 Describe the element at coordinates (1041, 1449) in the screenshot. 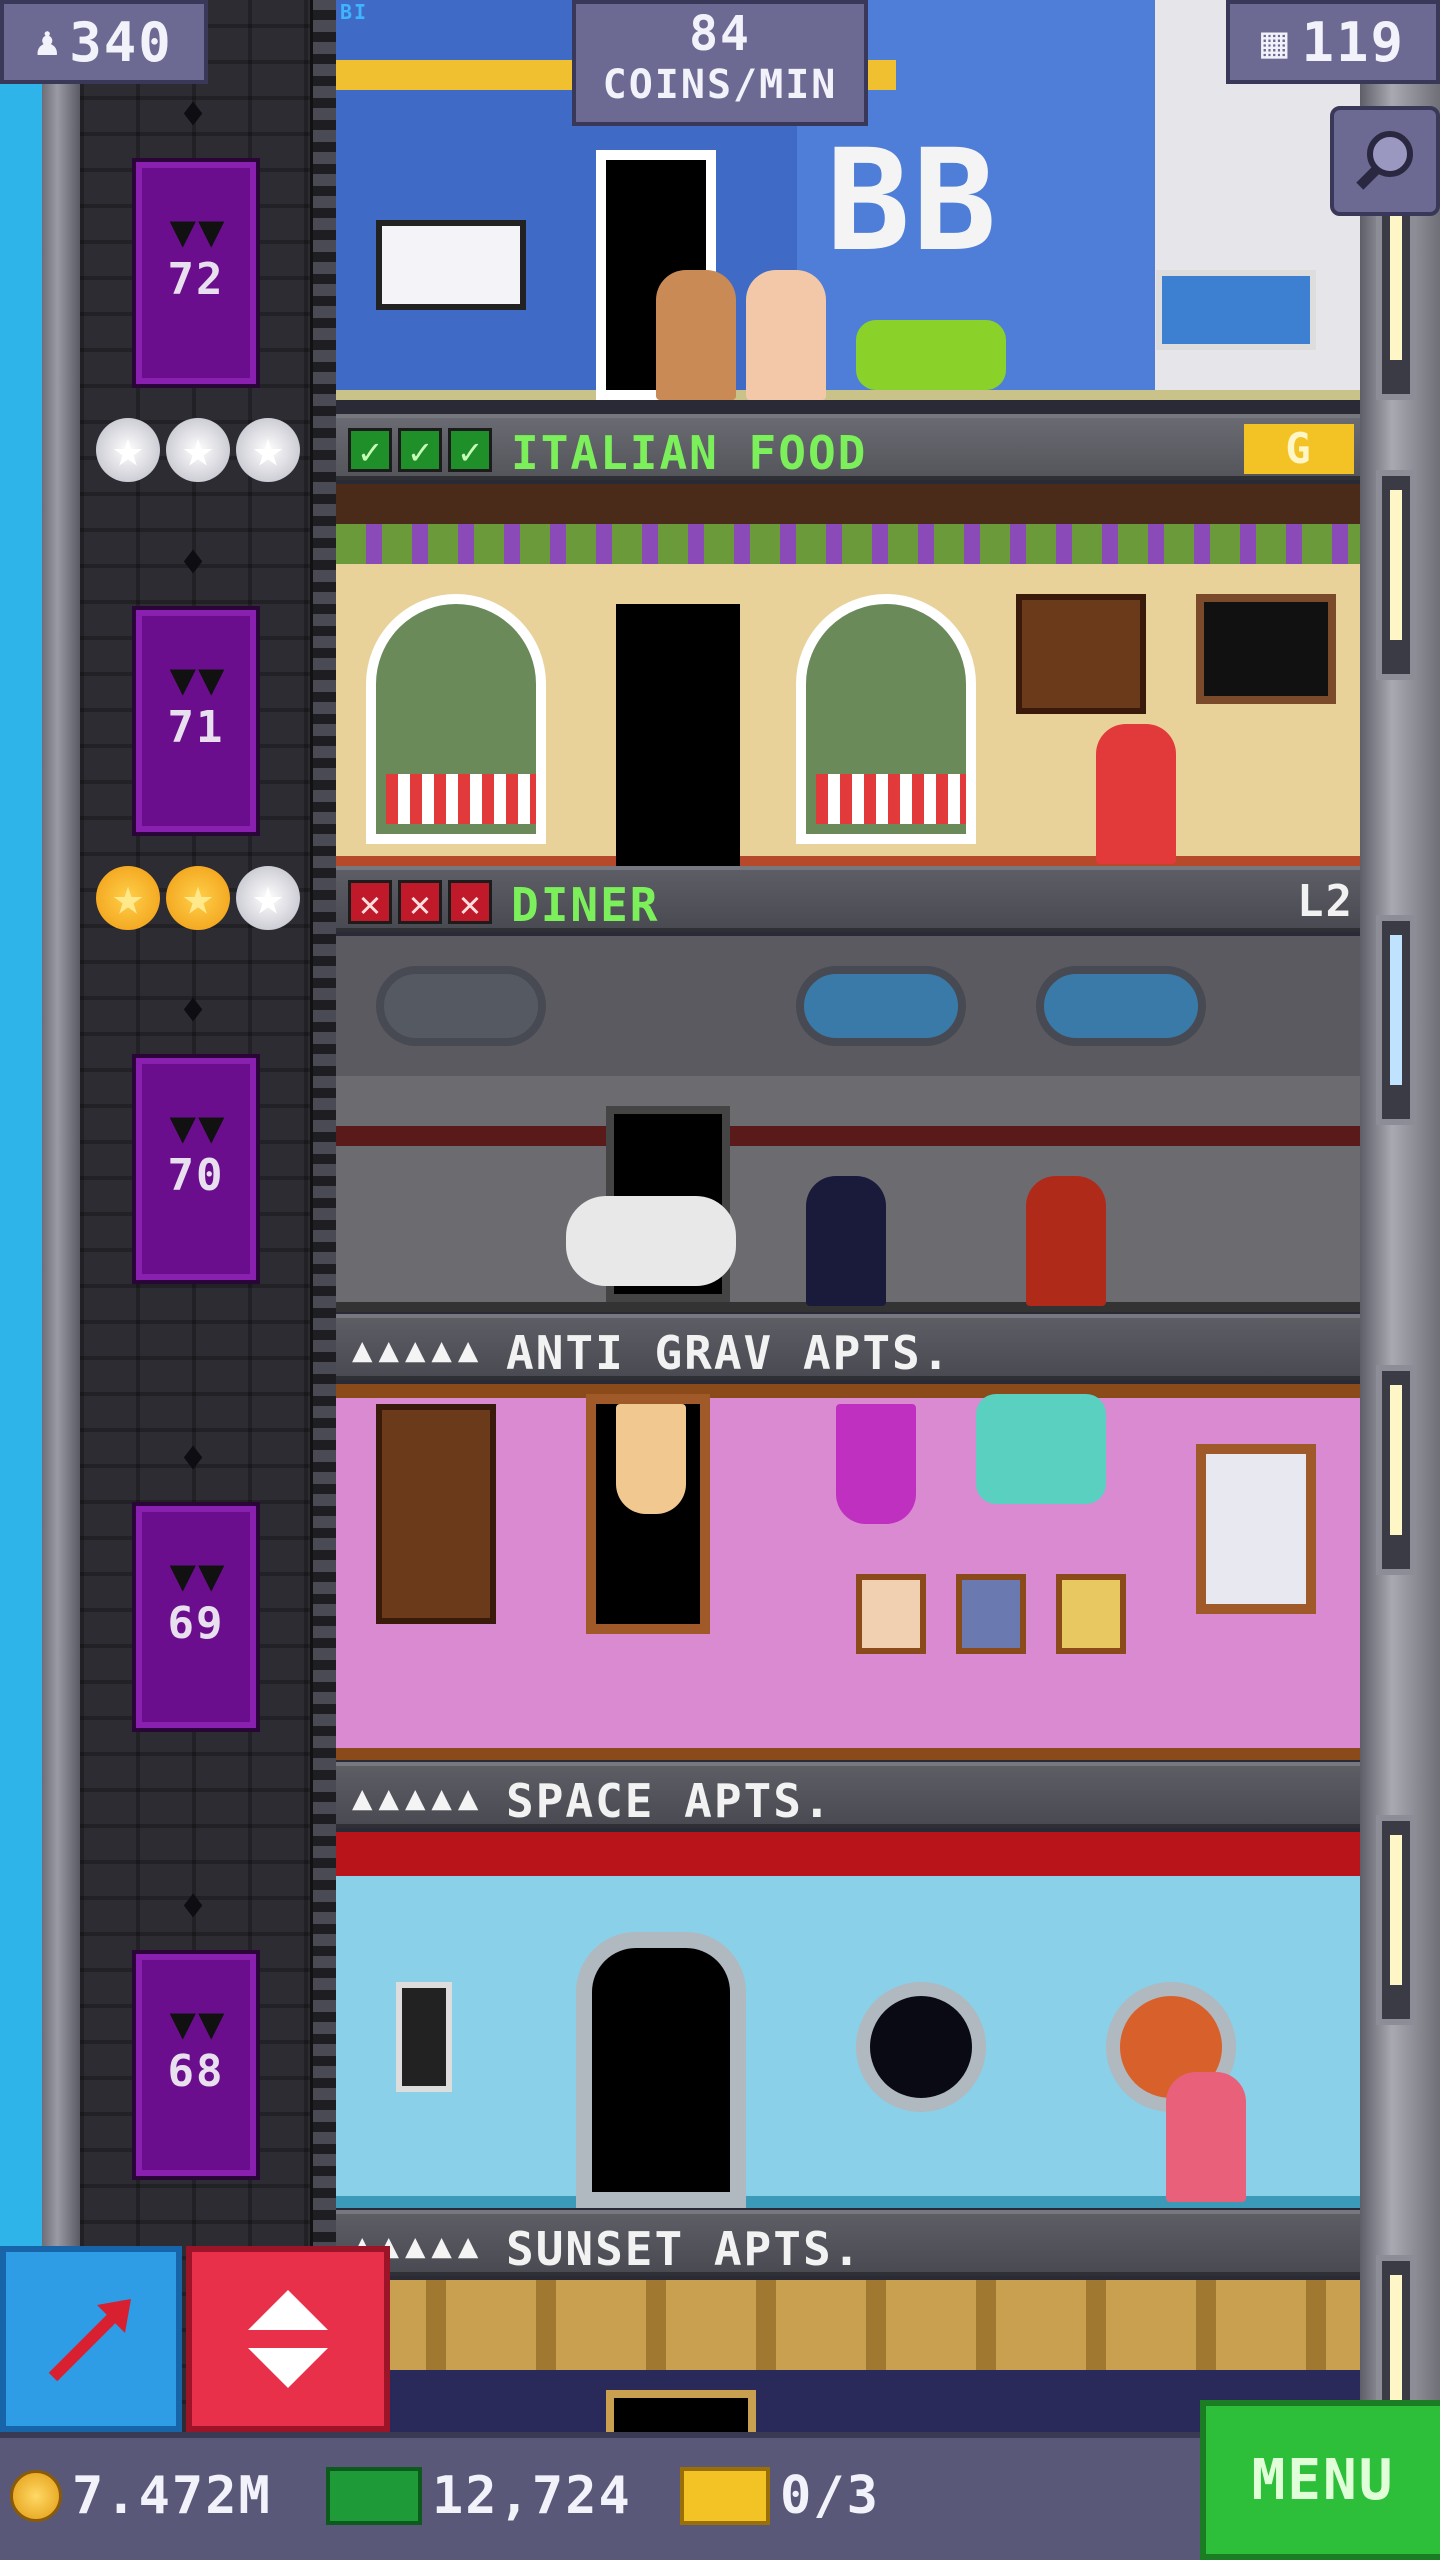

I see `floating-armchair` at that location.